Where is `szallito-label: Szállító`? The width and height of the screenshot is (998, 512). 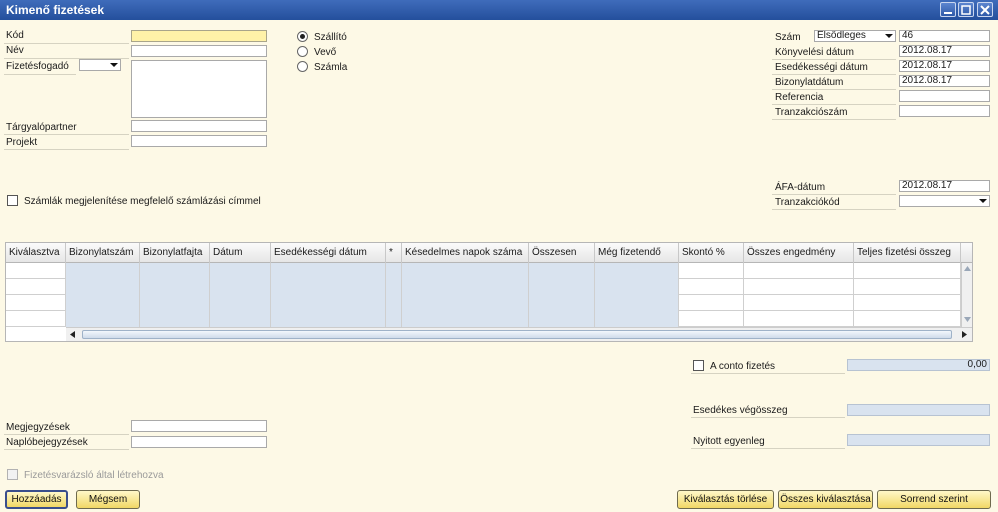 szallito-label: Szállító is located at coordinates (330, 37).